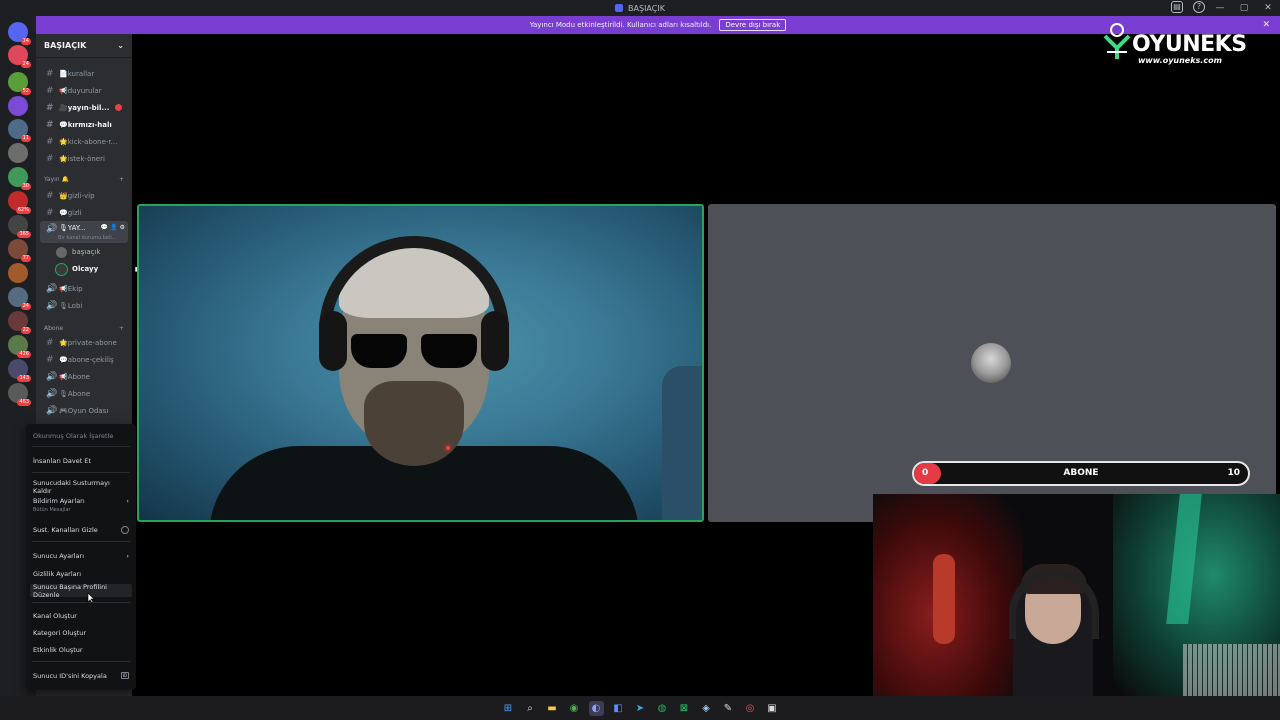  I want to click on channel-item: 🔊 🎮Oyun Odası, so click(84, 410).